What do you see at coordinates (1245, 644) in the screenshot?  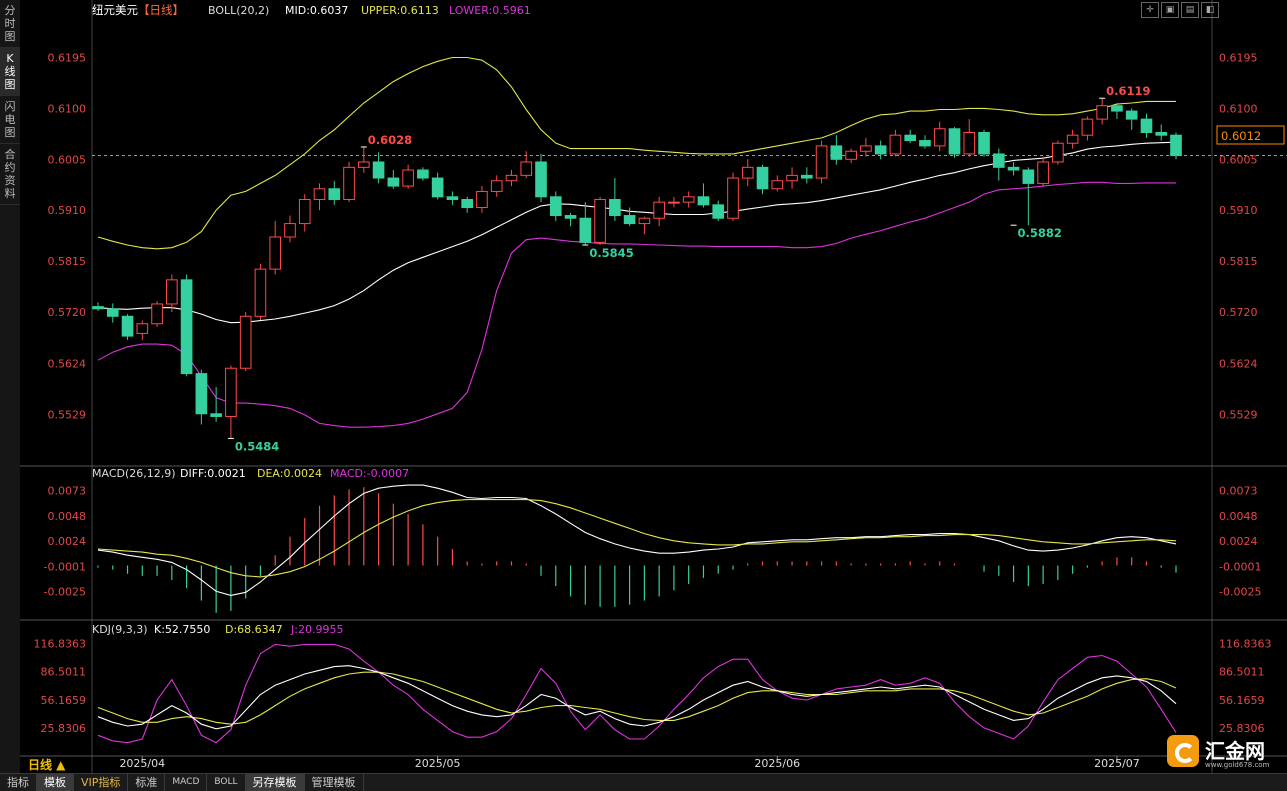 I see `axis-tick-label: 116.8363` at bounding box center [1245, 644].